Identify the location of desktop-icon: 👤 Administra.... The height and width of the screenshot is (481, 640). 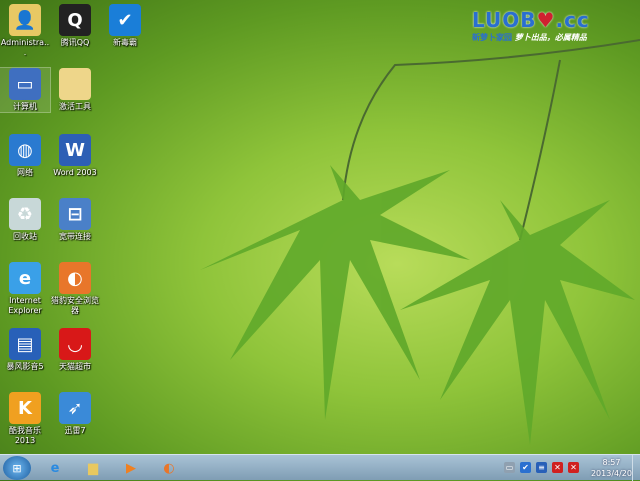
(25, 31).